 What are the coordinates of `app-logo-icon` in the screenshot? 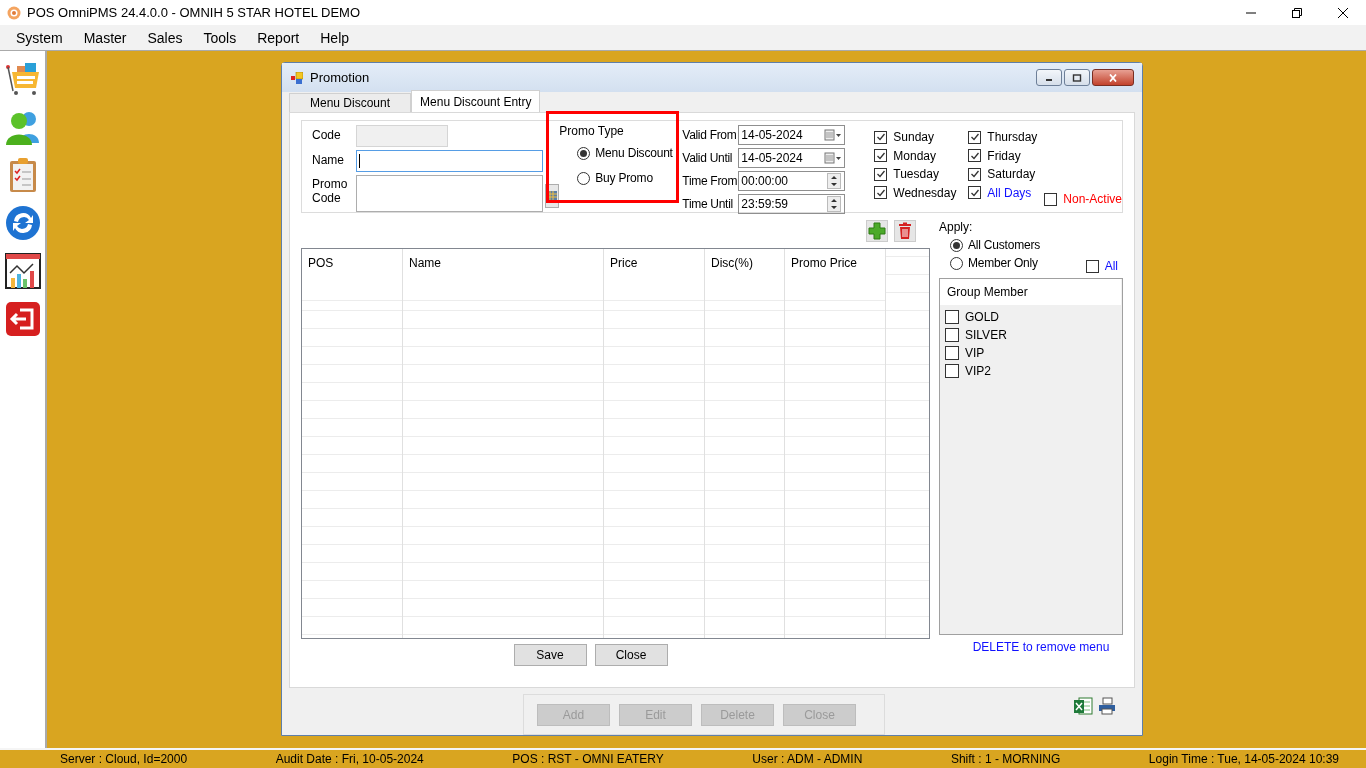 It's located at (14, 12).